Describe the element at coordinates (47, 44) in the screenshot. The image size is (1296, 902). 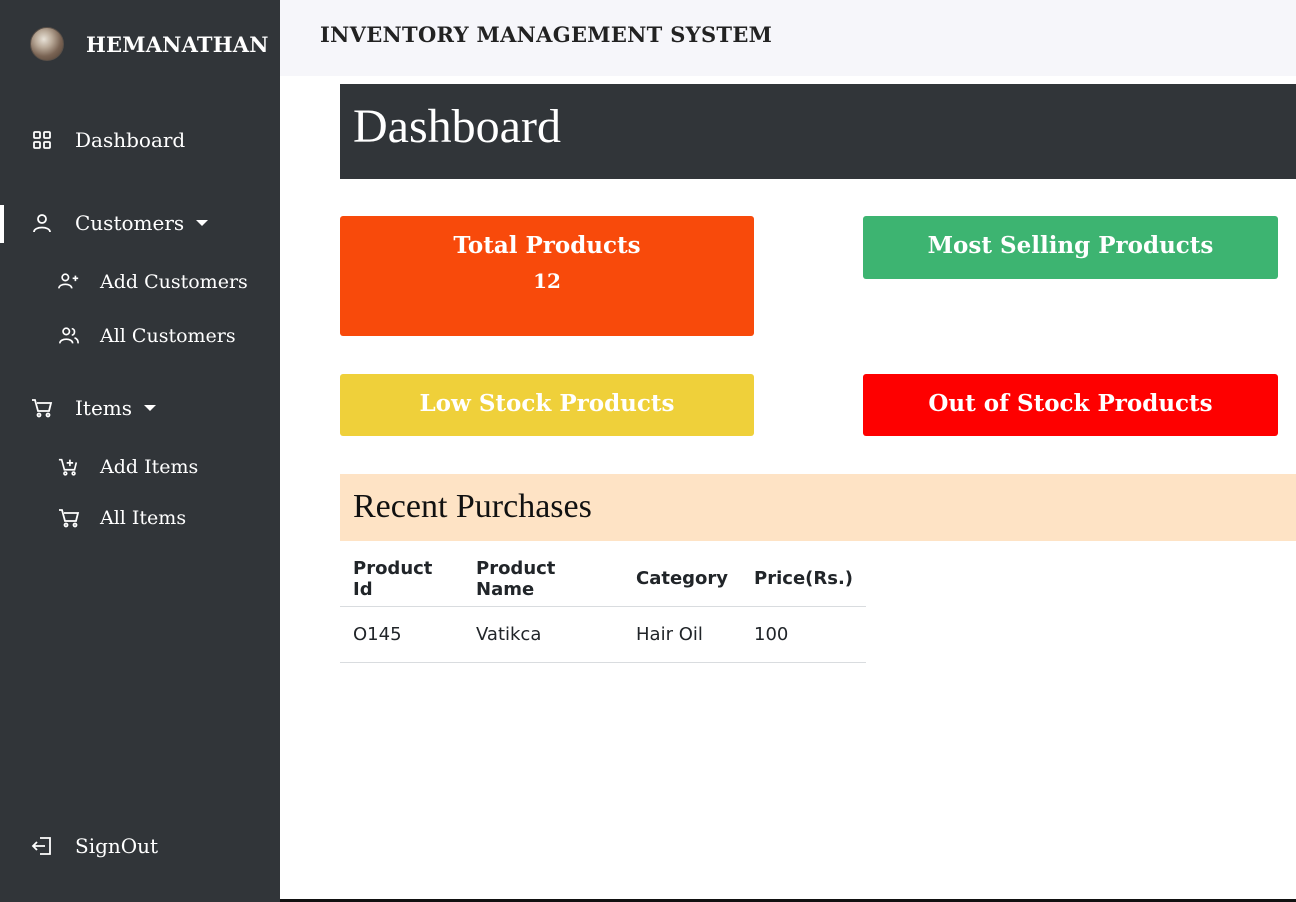
I see `avatar` at that location.